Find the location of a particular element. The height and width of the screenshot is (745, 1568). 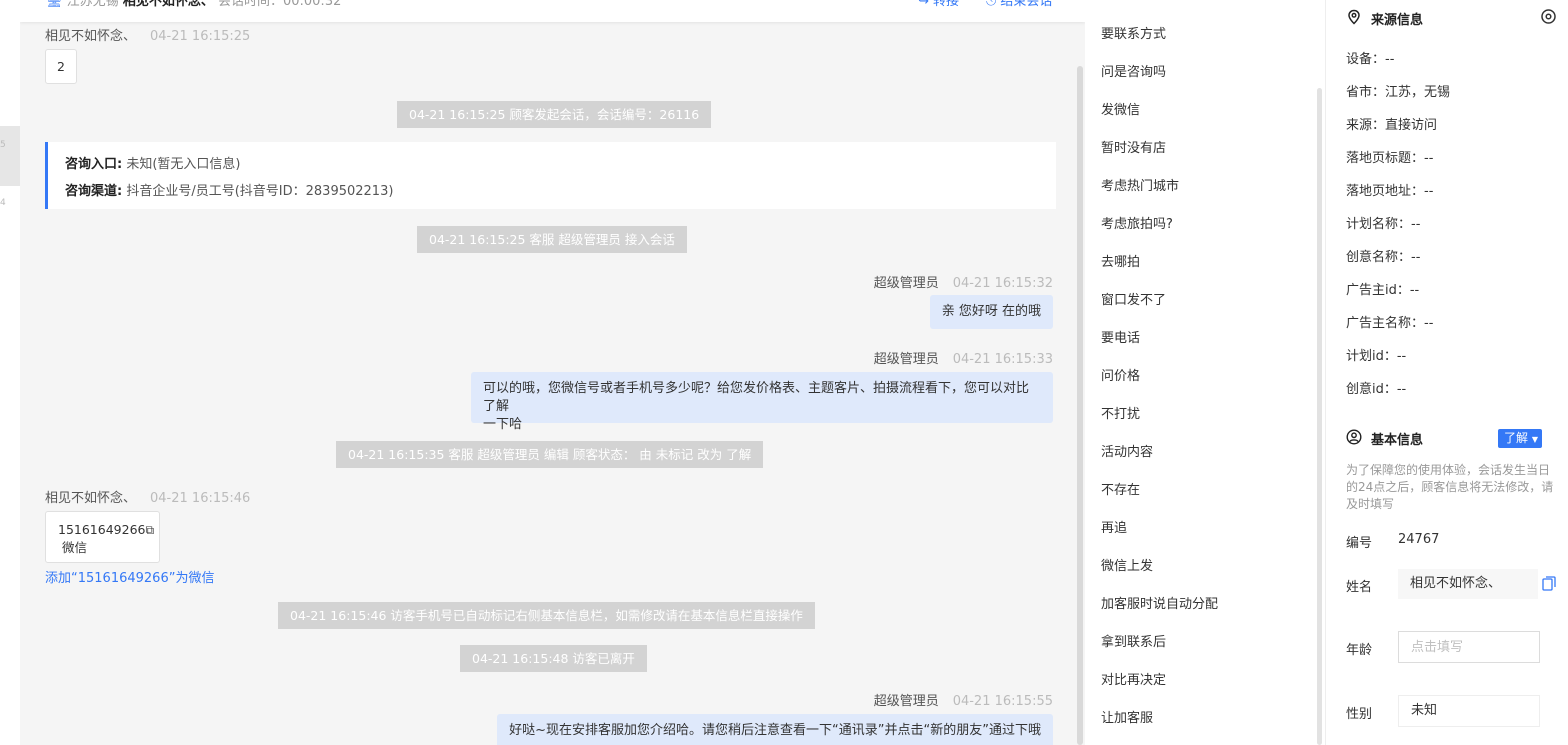

end-session-button: ⎋ 结束会话 is located at coordinates (1019, 4).